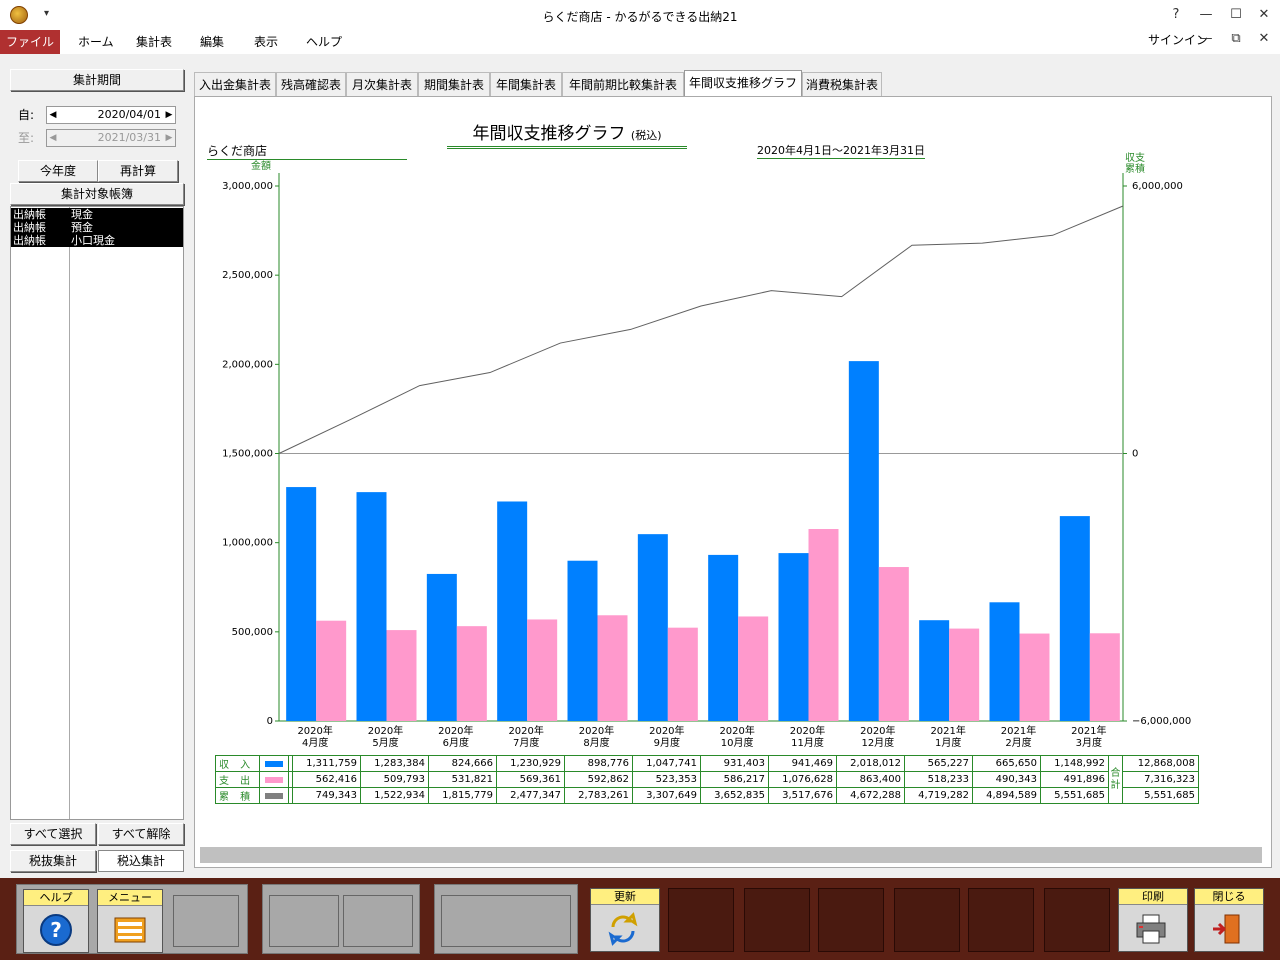  What do you see at coordinates (382, 84) in the screenshot?
I see `tab-monthly: 月次集計表` at bounding box center [382, 84].